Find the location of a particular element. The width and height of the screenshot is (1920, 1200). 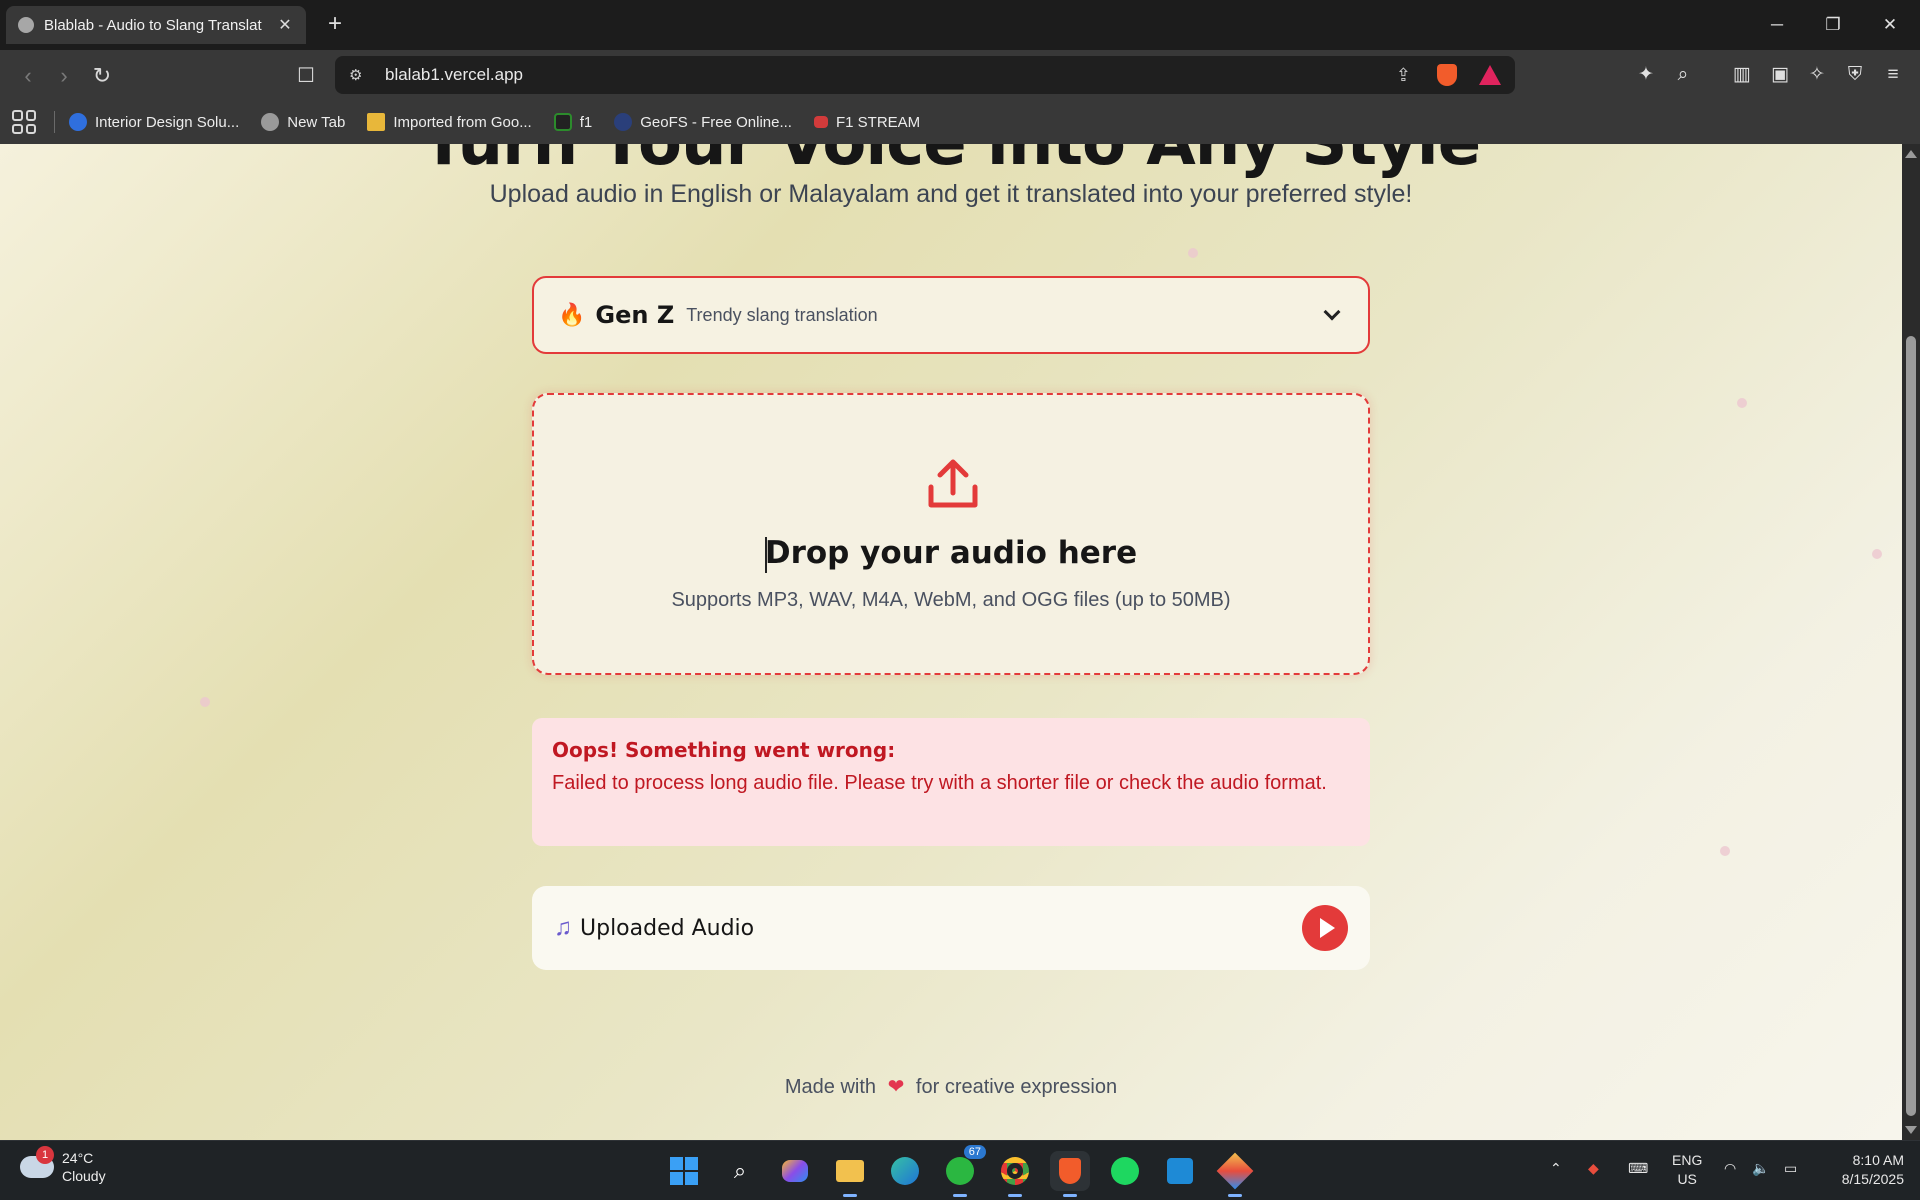

reload-button: ↻ is located at coordinates (102, 76).